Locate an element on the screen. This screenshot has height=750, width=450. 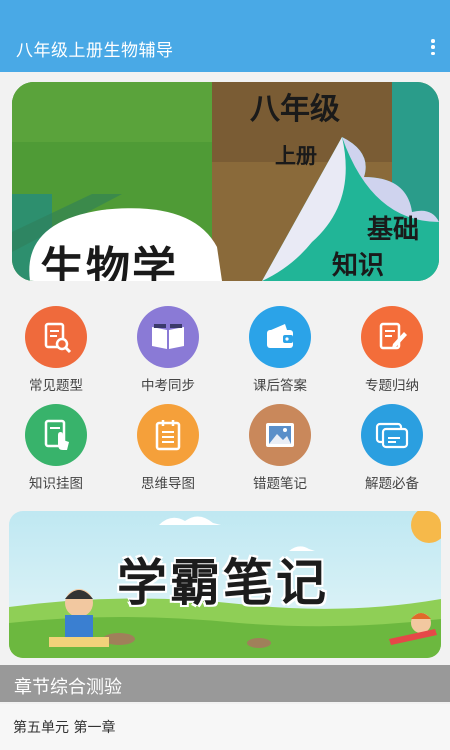
banner-grade-text: 八年级 is located at coordinates (295, 109).